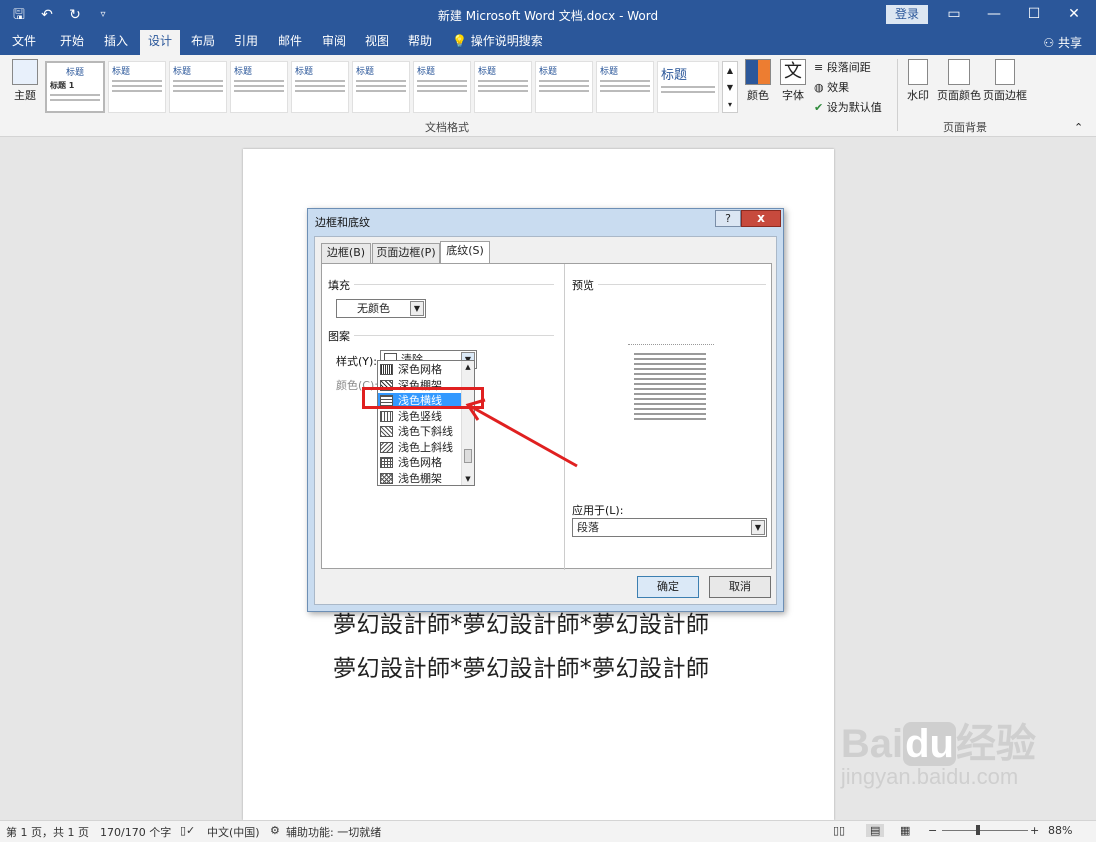  What do you see at coordinates (187, 830) in the screenshot?
I see `proofing-icon: ▯✓` at bounding box center [187, 830].